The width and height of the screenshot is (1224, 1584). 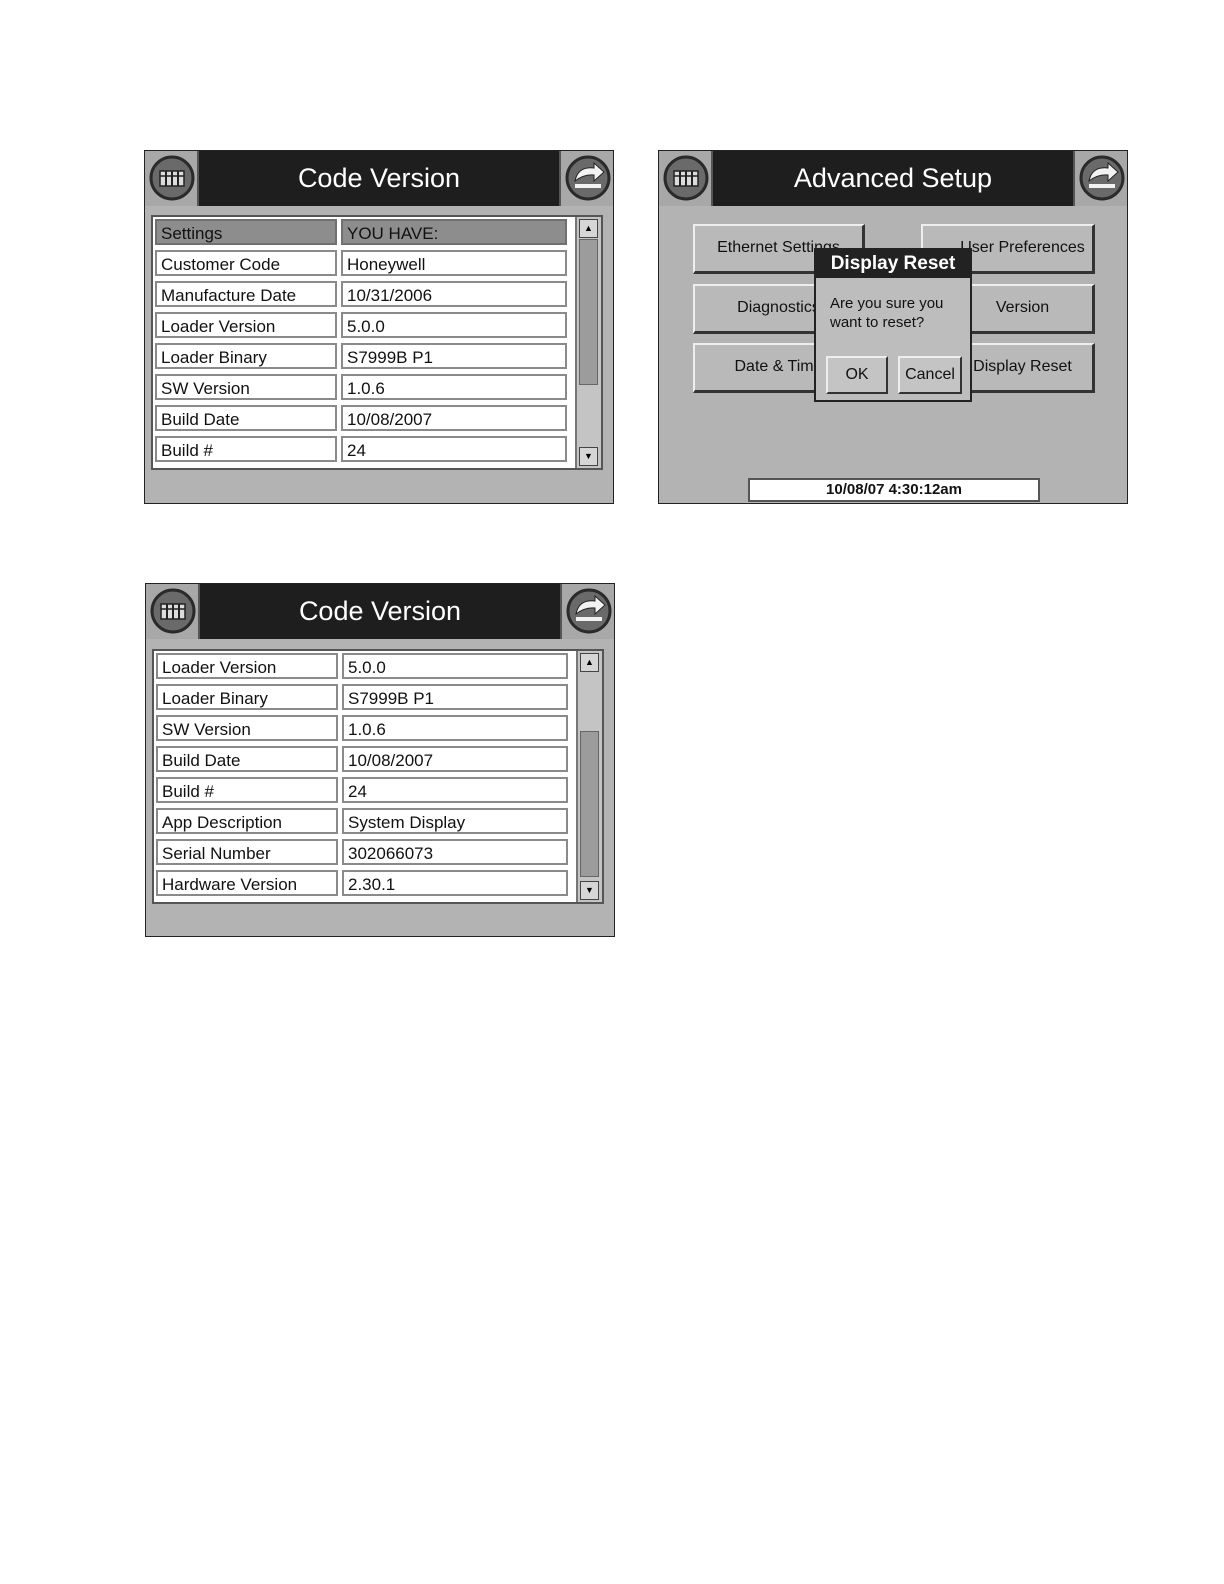 What do you see at coordinates (1022, 366) in the screenshot?
I see `button-label: Display Reset` at bounding box center [1022, 366].